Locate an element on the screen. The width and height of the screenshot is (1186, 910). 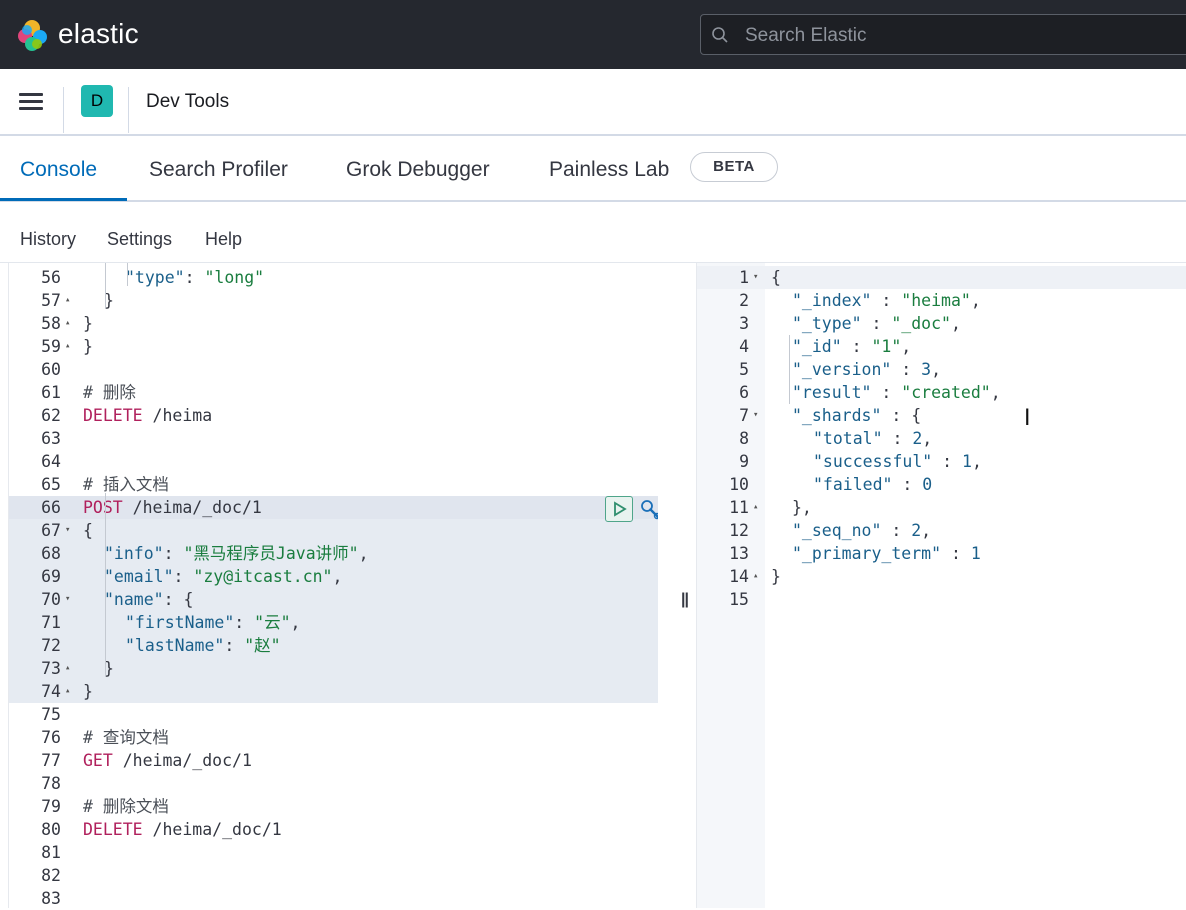
code-text: POST /heima/_doc/1 is located at coordinates (172, 507).